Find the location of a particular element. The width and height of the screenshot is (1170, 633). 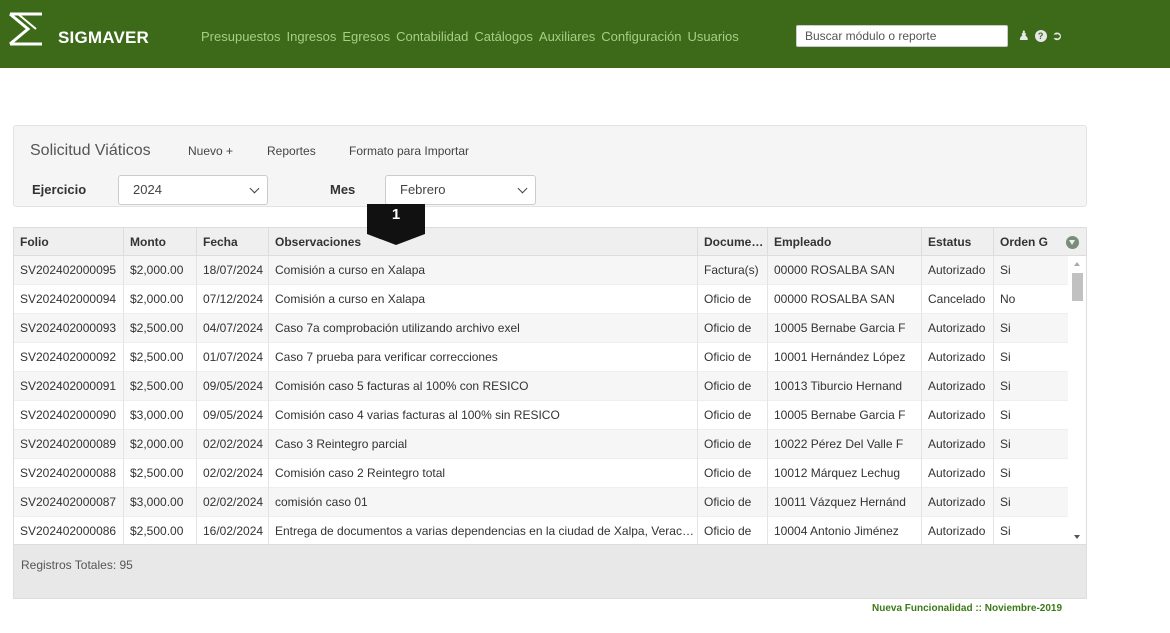

ejercicio-value: 2024 is located at coordinates (147, 189).